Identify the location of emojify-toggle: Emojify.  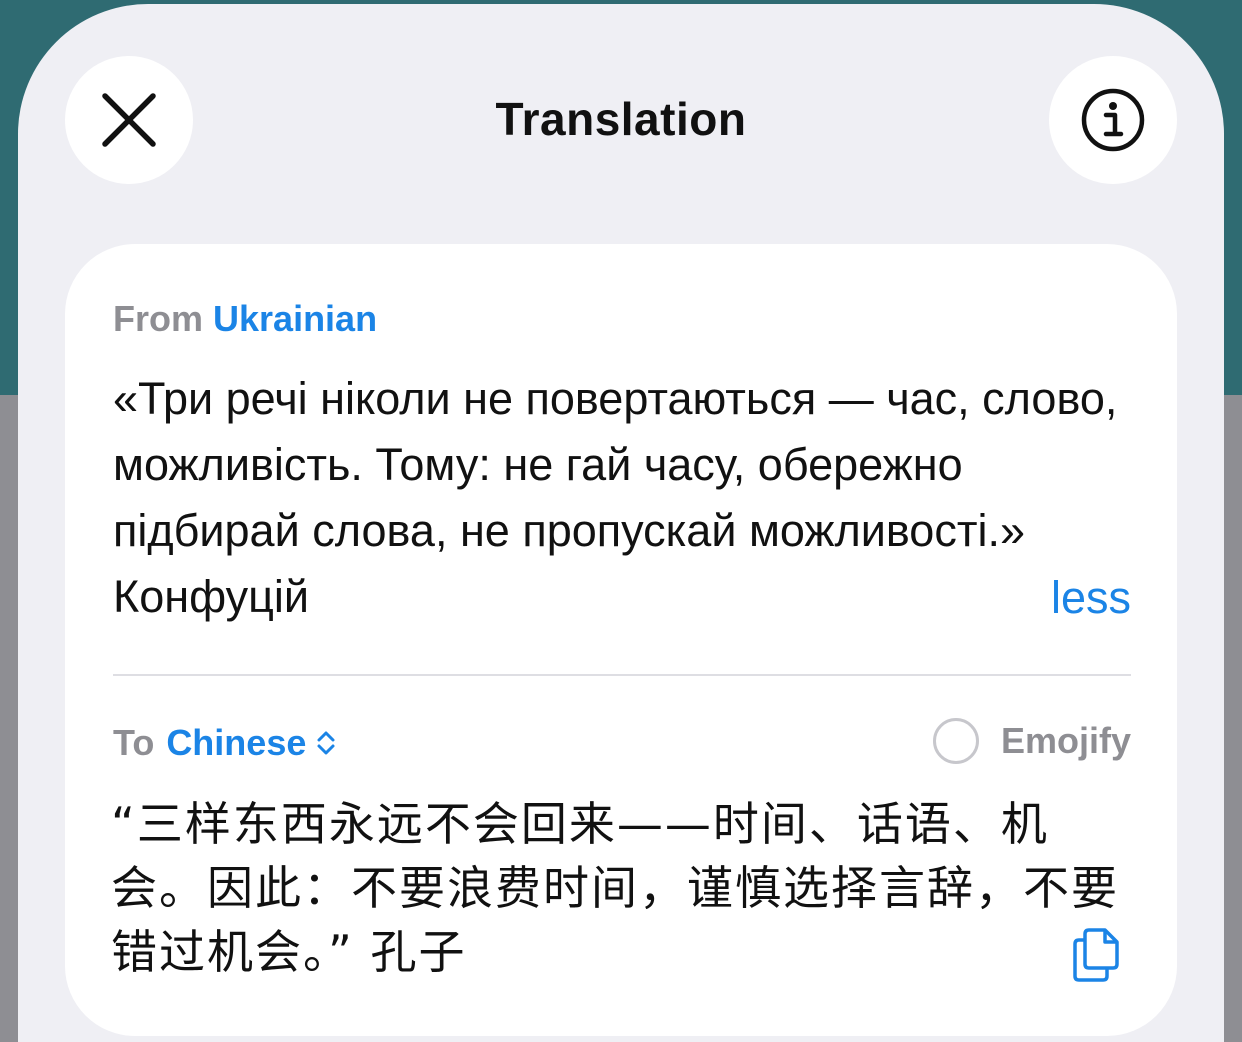
(1031, 741).